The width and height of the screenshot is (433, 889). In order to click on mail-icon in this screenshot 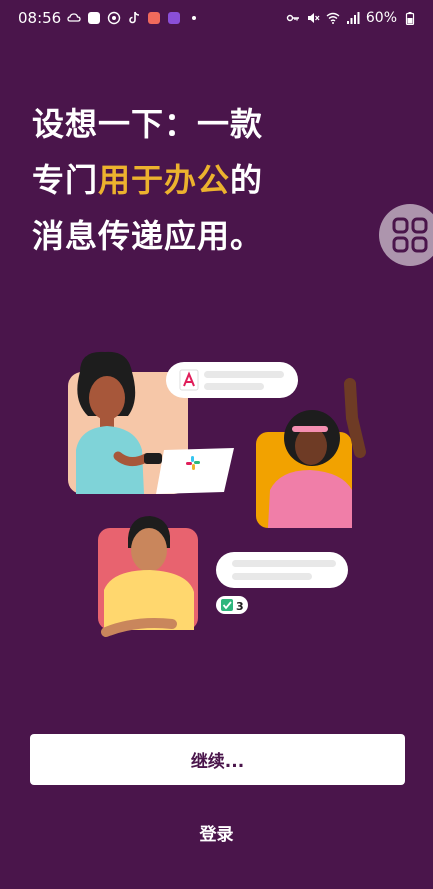, I will do `click(94, 18)`.